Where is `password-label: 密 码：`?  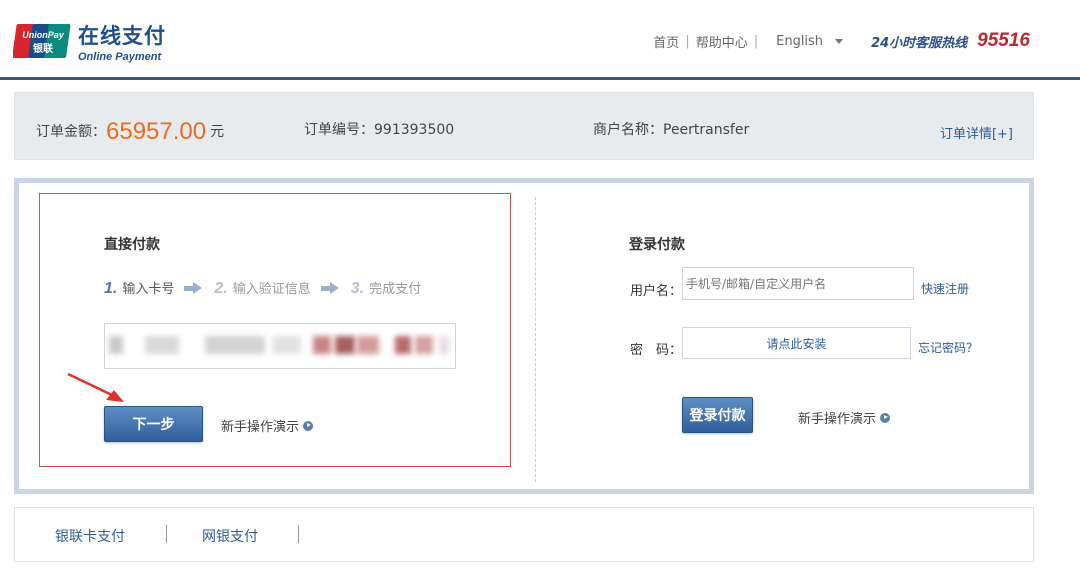 password-label: 密 码： is located at coordinates (656, 350).